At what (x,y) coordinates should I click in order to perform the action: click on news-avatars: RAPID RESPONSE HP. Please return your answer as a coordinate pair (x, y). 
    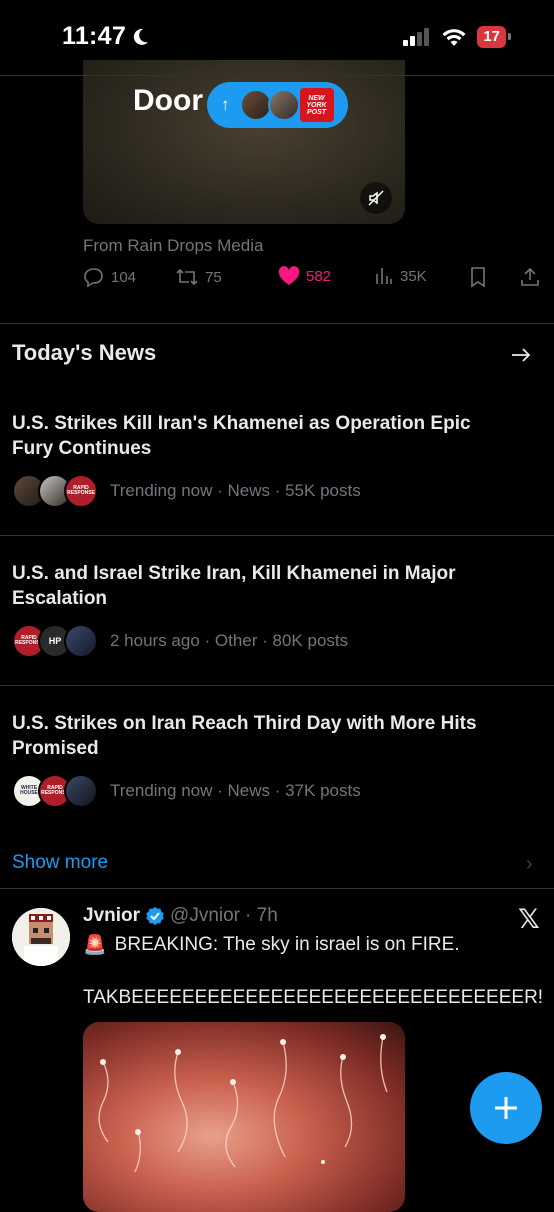
    Looking at the image, I should click on (55, 641).